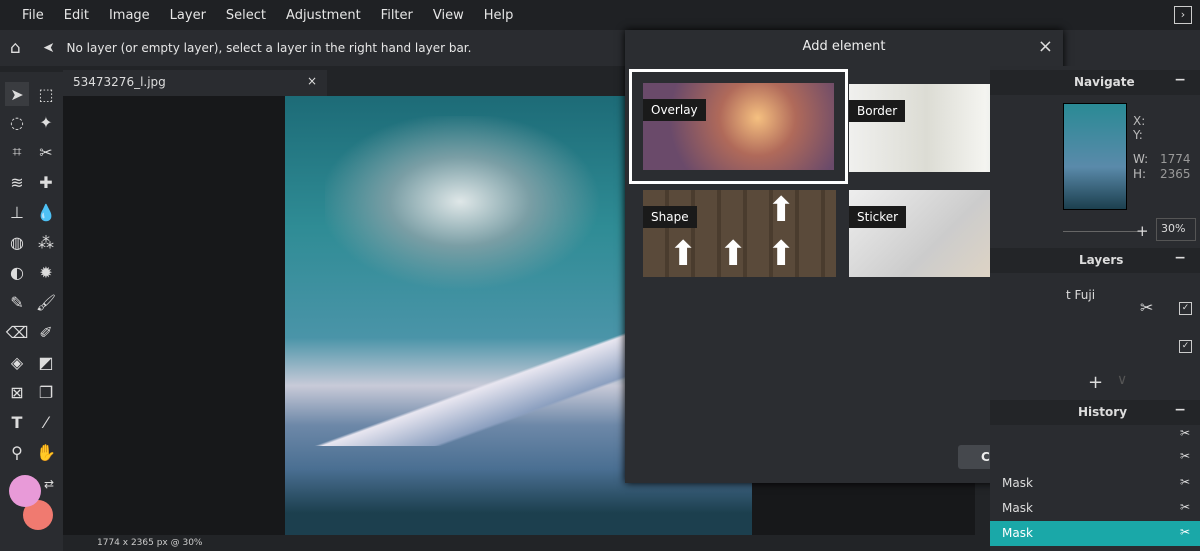 The image size is (1200, 551). Describe the element at coordinates (1176, 229) in the screenshot. I see `zoom-input: 30%` at that location.